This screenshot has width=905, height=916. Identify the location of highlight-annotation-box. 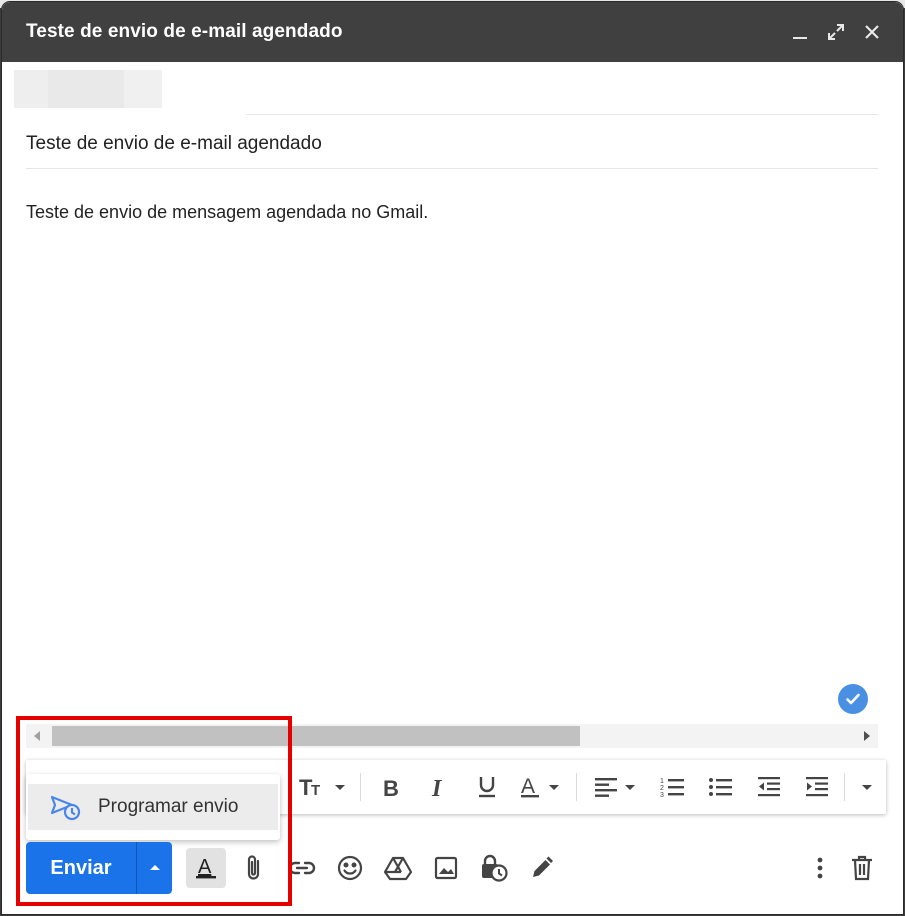
(154, 811).